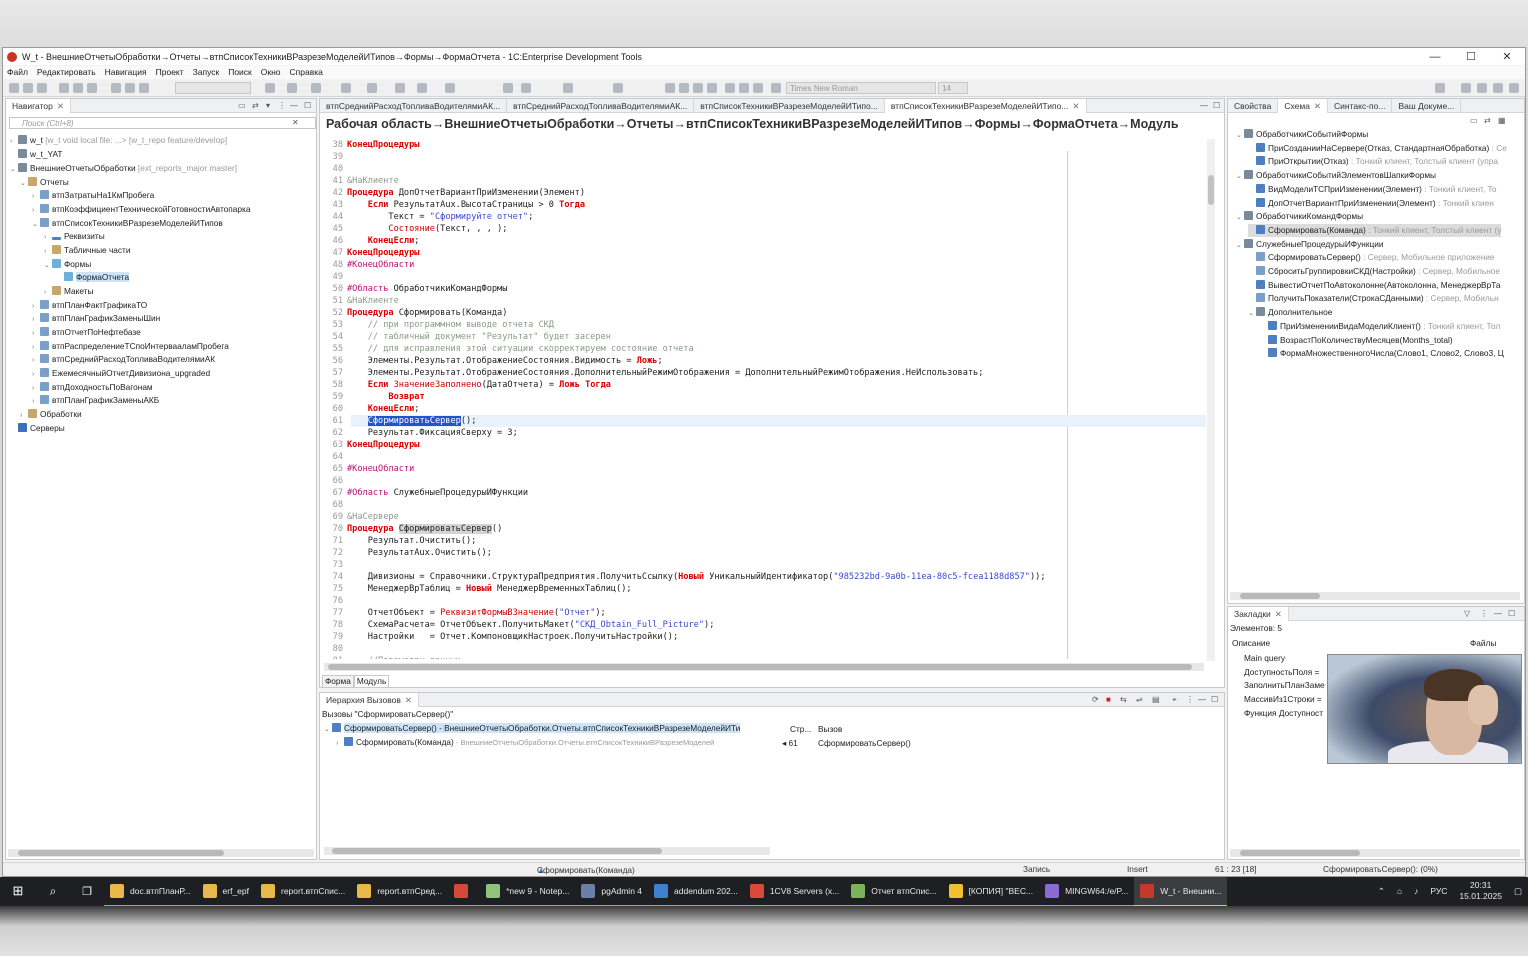 The image size is (1528, 956). What do you see at coordinates (790, 743) in the screenshot?
I see `call-location-row: ◂ 61` at bounding box center [790, 743].